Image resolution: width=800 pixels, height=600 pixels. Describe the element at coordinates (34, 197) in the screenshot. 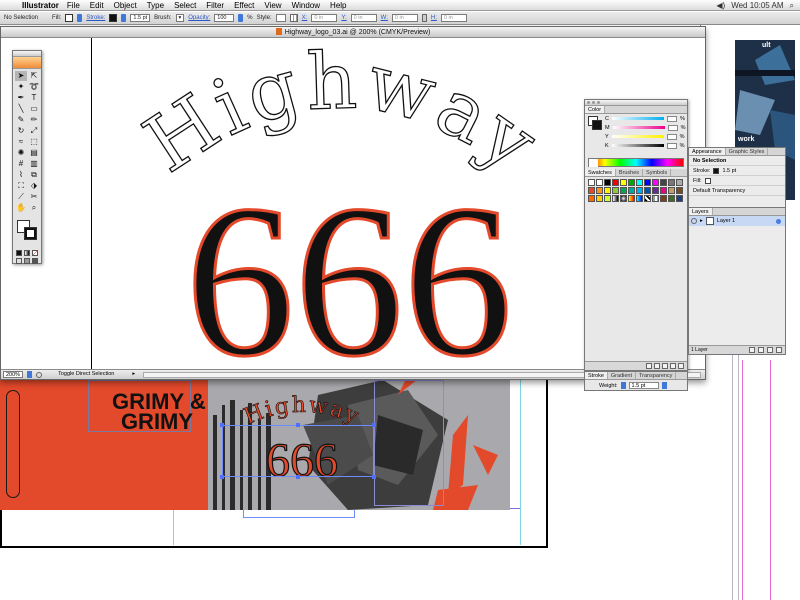

I see `scissors-tool-icon: ✂` at that location.